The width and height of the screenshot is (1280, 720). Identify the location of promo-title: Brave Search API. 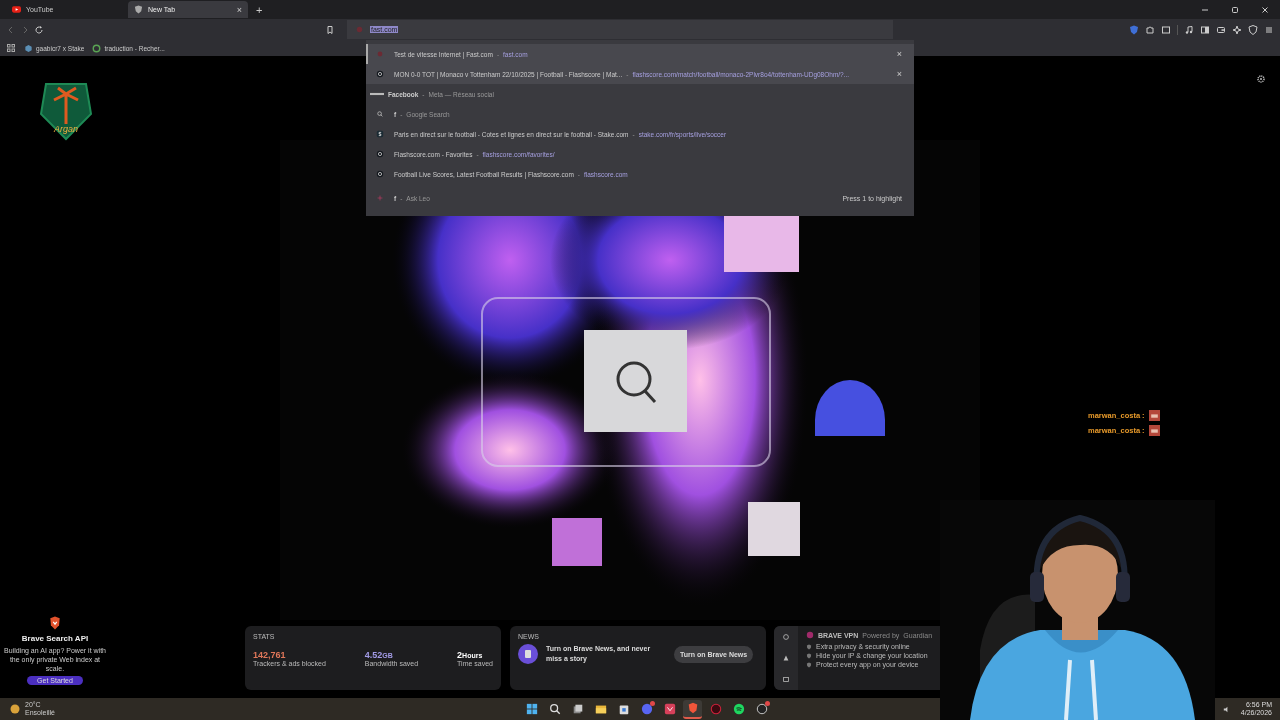
(55, 638).